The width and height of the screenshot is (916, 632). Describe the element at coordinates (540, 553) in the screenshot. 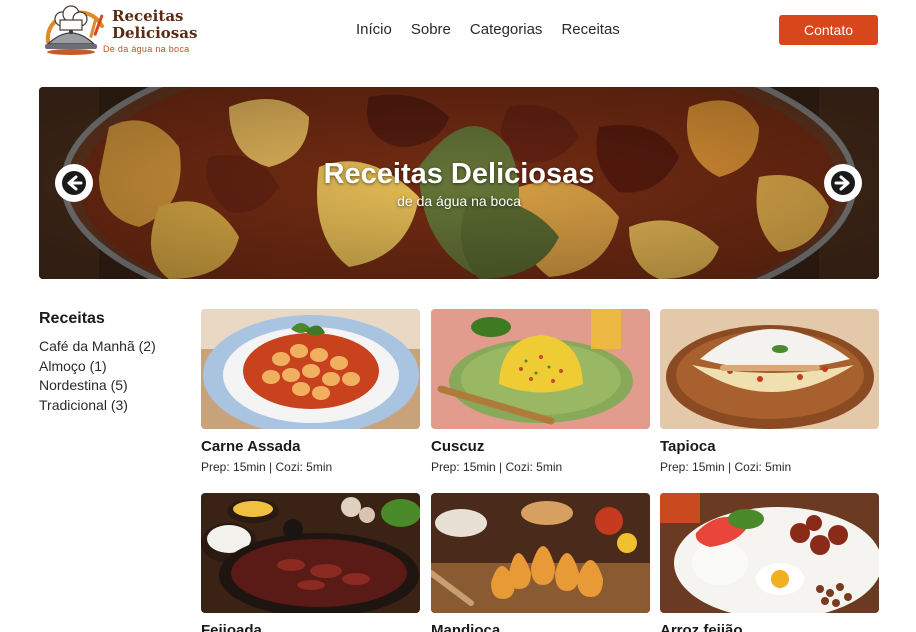

I see `recipe-image-mandioca` at that location.